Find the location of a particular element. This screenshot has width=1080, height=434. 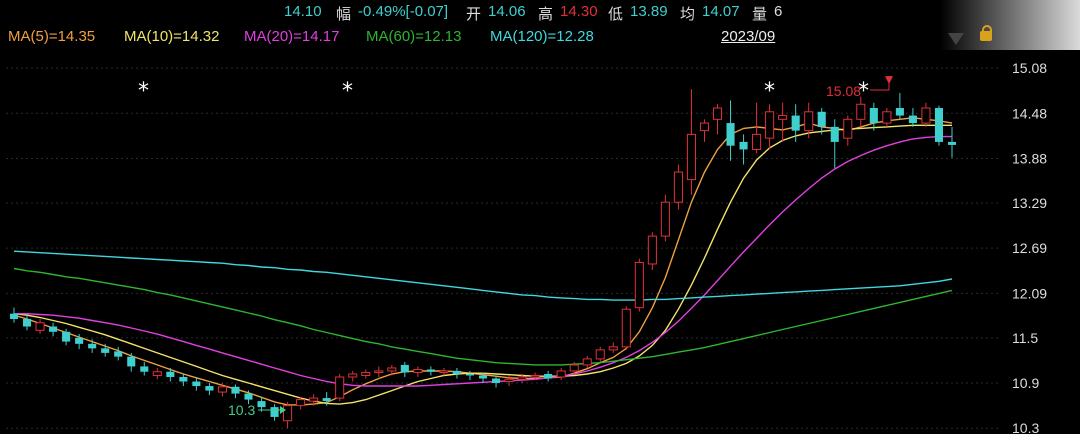

y-tick-label: 13.88 is located at coordinates (1029, 158).